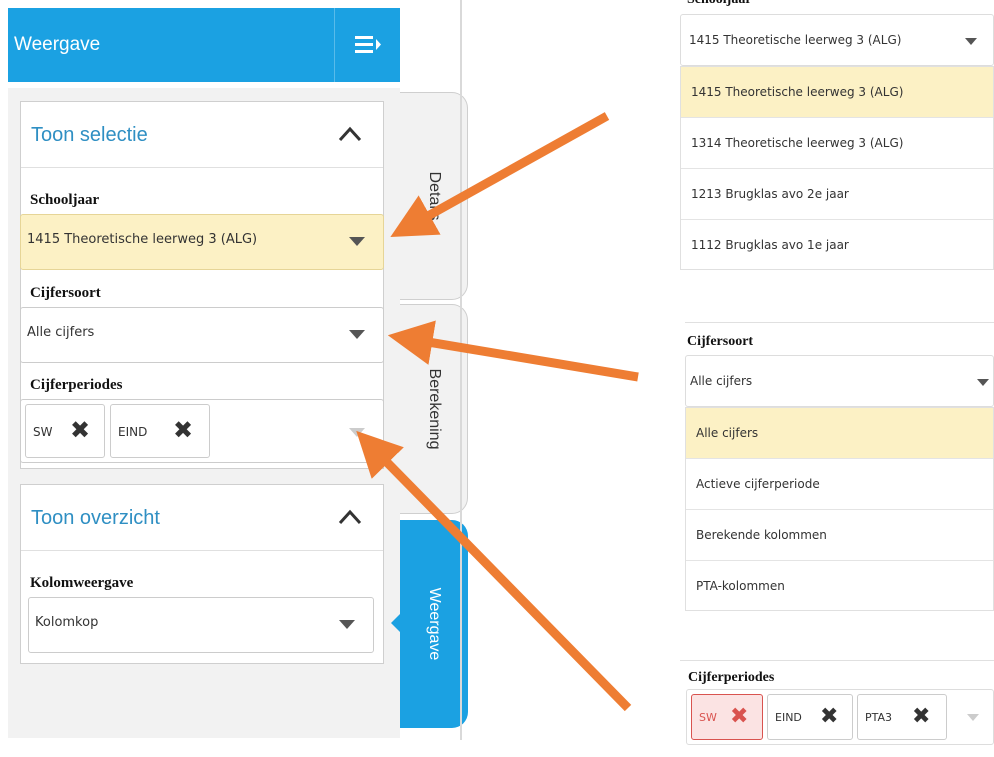 This screenshot has width=994, height=757. I want to click on arrow-to-cijferperiodes, so click(494, 571).